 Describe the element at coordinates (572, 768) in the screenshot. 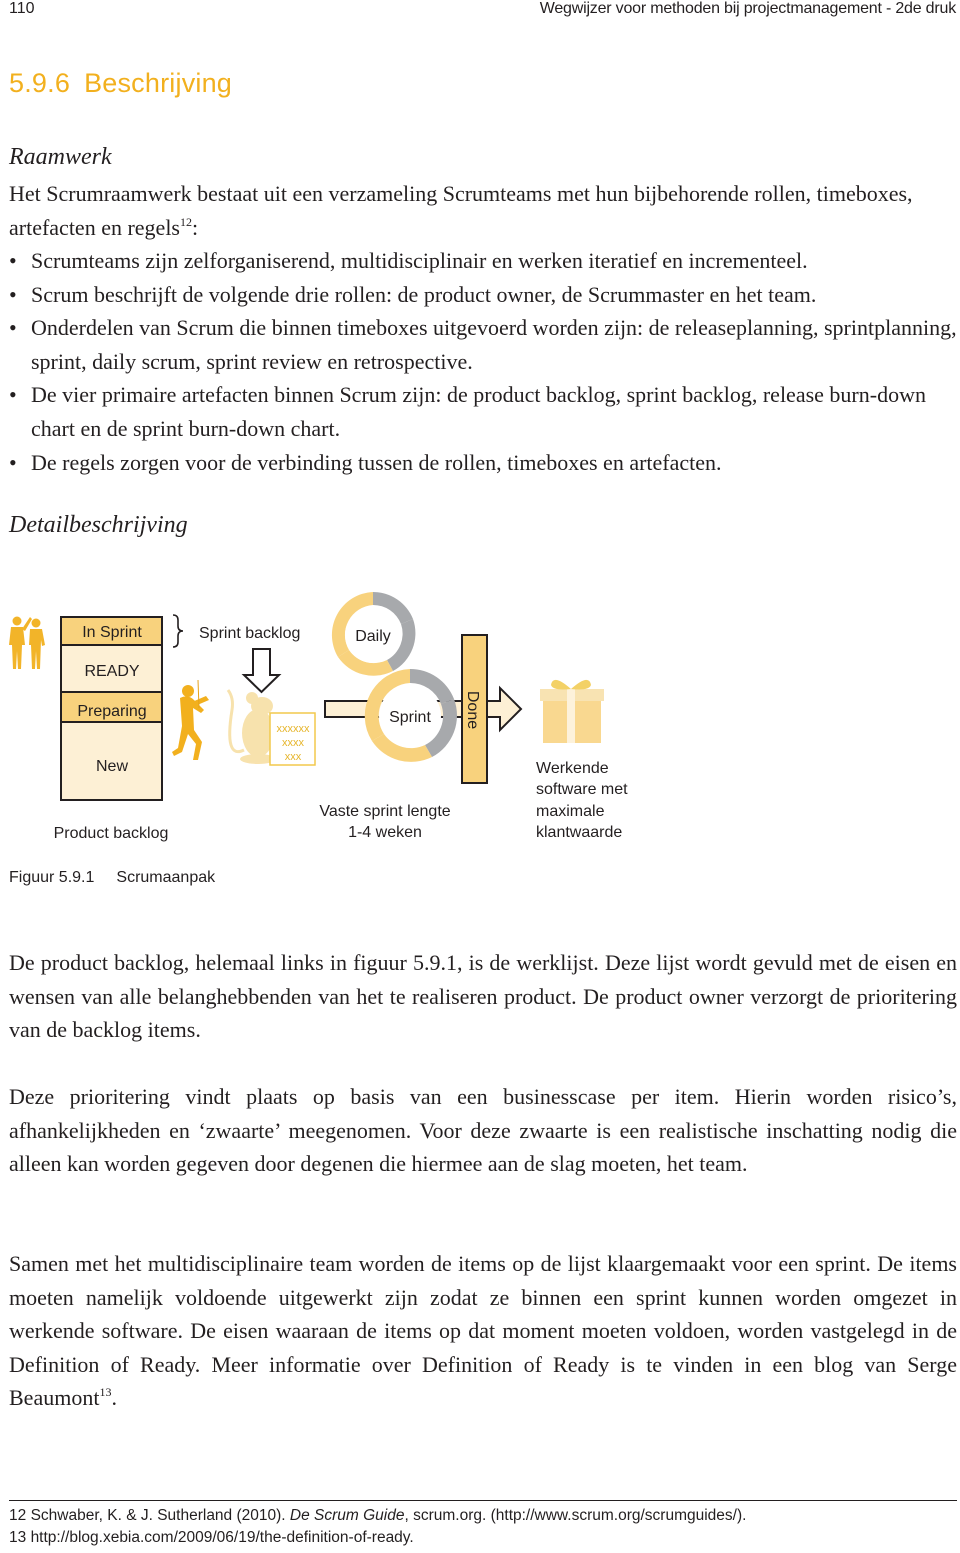

I see `result-line: Werkende` at that location.